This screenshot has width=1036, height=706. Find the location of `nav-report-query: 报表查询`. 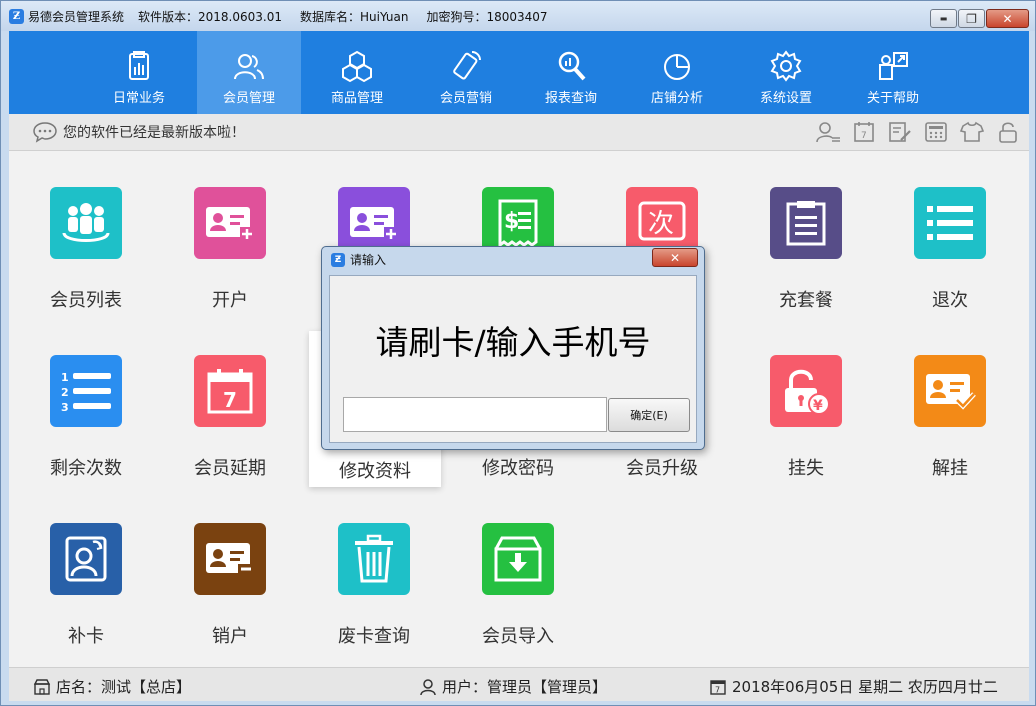

nav-report-query: 报表查询 is located at coordinates (571, 72).